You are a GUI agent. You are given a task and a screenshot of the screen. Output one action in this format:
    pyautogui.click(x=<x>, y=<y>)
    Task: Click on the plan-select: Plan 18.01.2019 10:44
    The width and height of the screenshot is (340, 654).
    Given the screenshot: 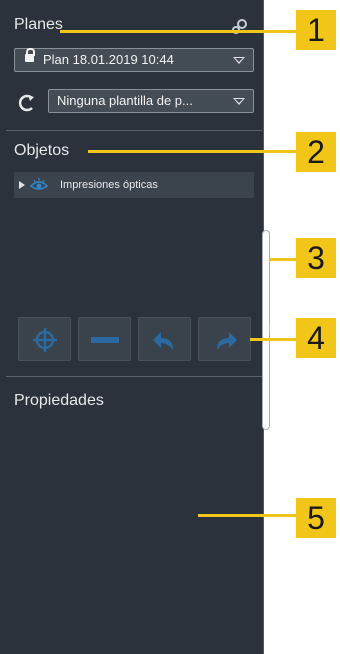 What is the action you would take?
    pyautogui.click(x=134, y=60)
    